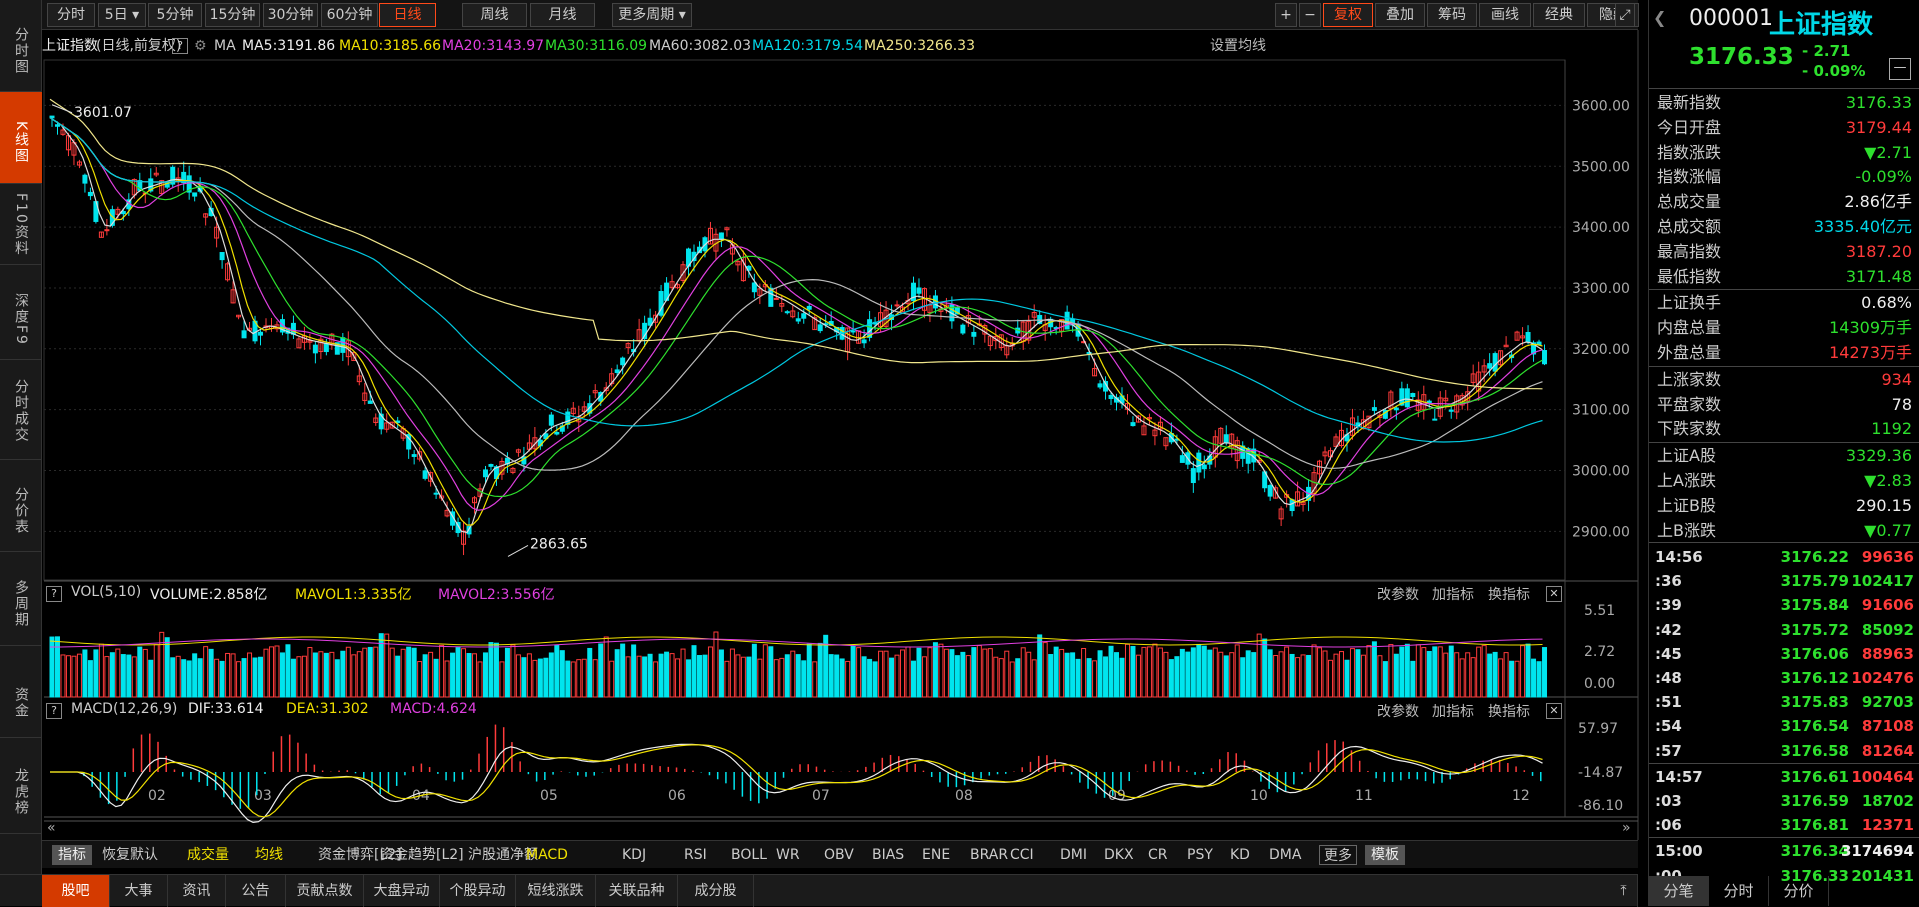 The height and width of the screenshot is (907, 1919). Describe the element at coordinates (1626, 828) in the screenshot. I see `scroll-right-icon: »` at that location.